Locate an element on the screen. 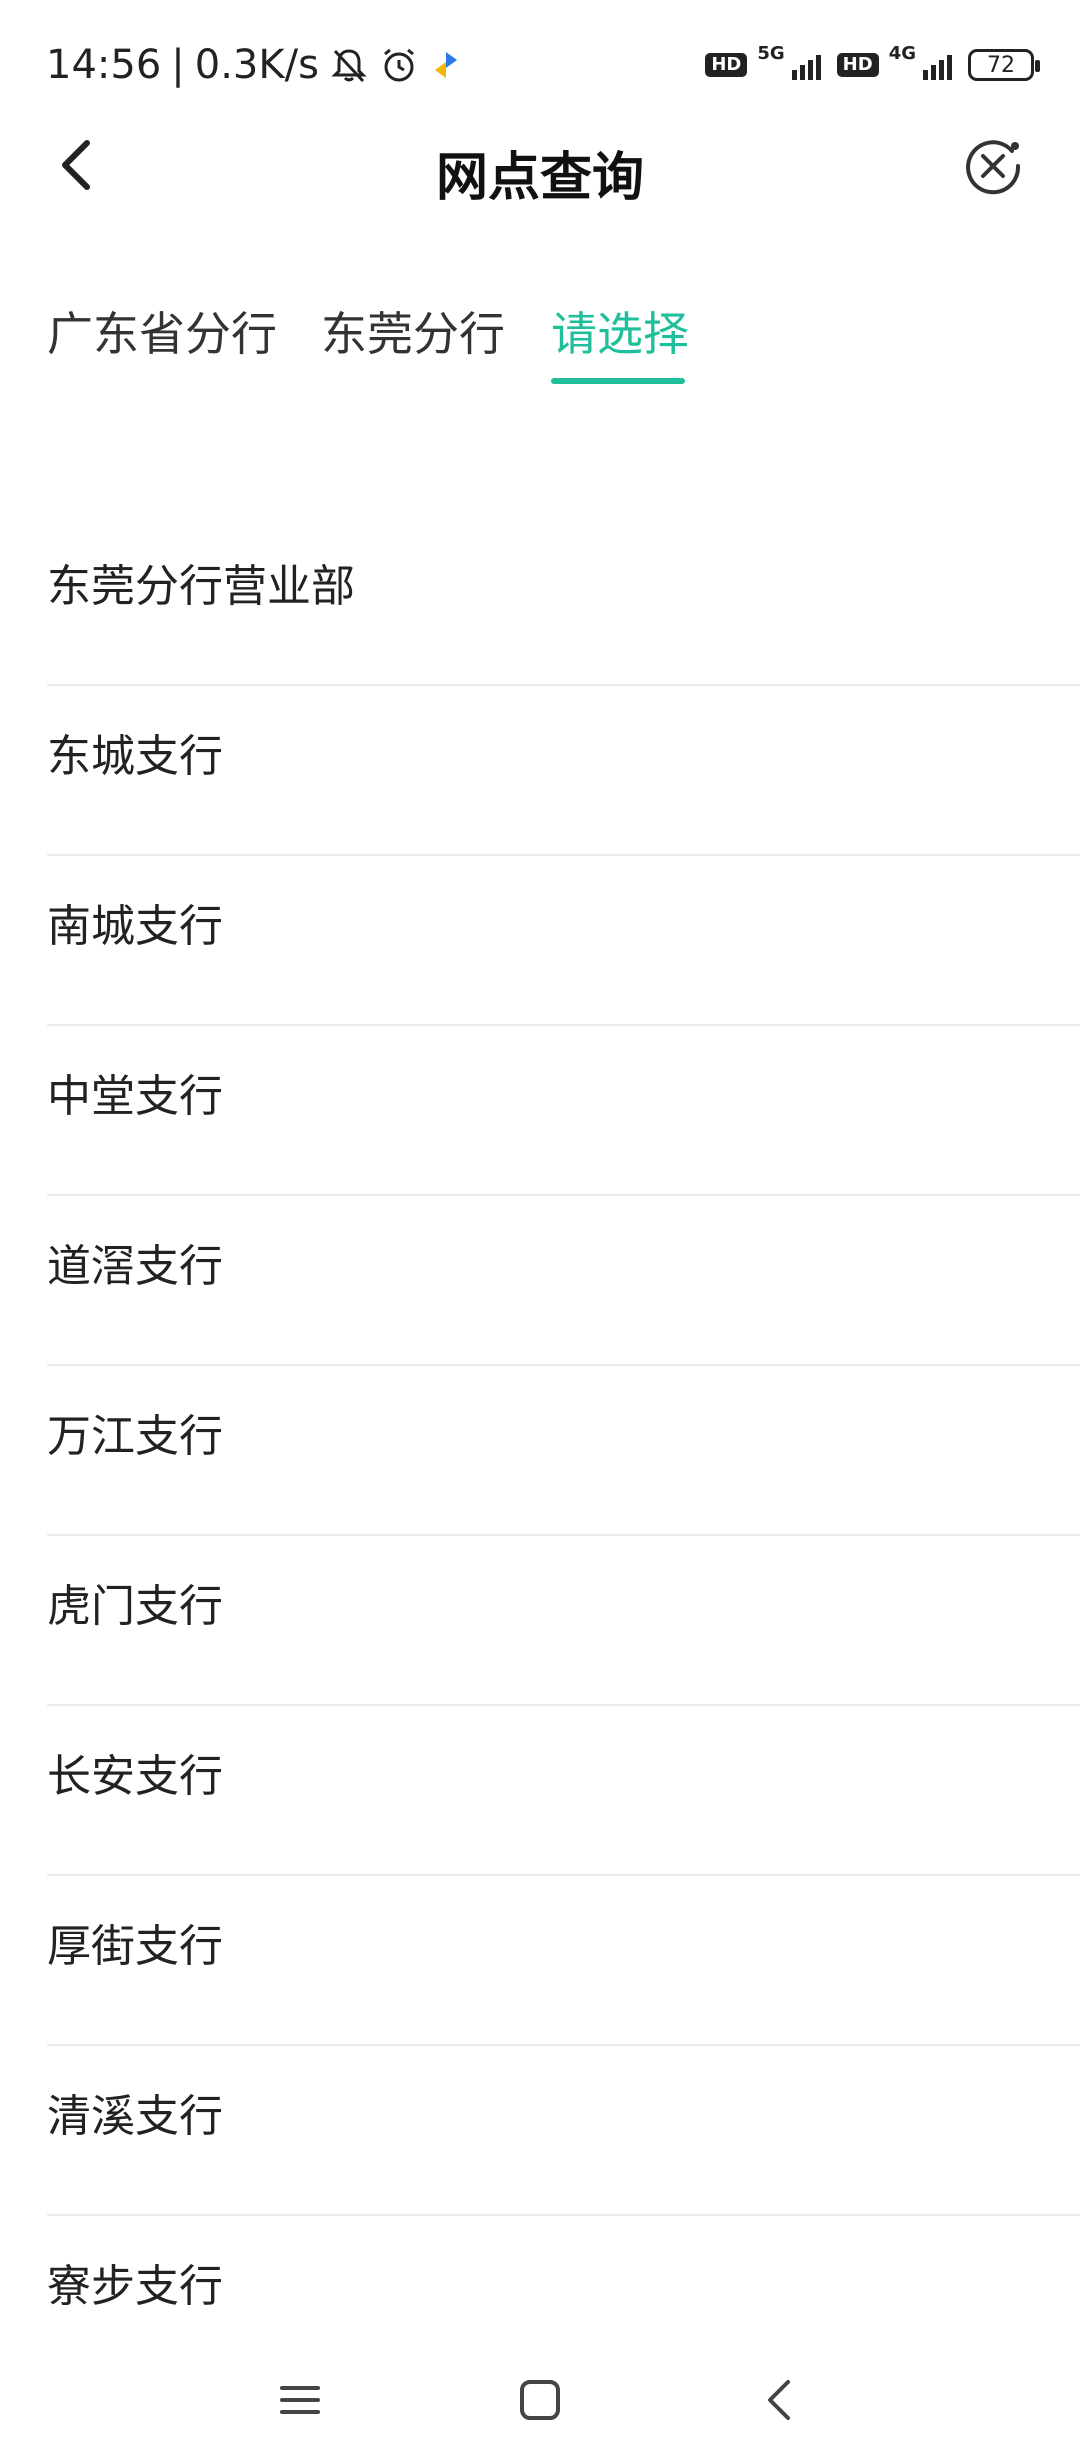 The width and height of the screenshot is (1080, 2460). status-time: 14:56 is located at coordinates (104, 65).